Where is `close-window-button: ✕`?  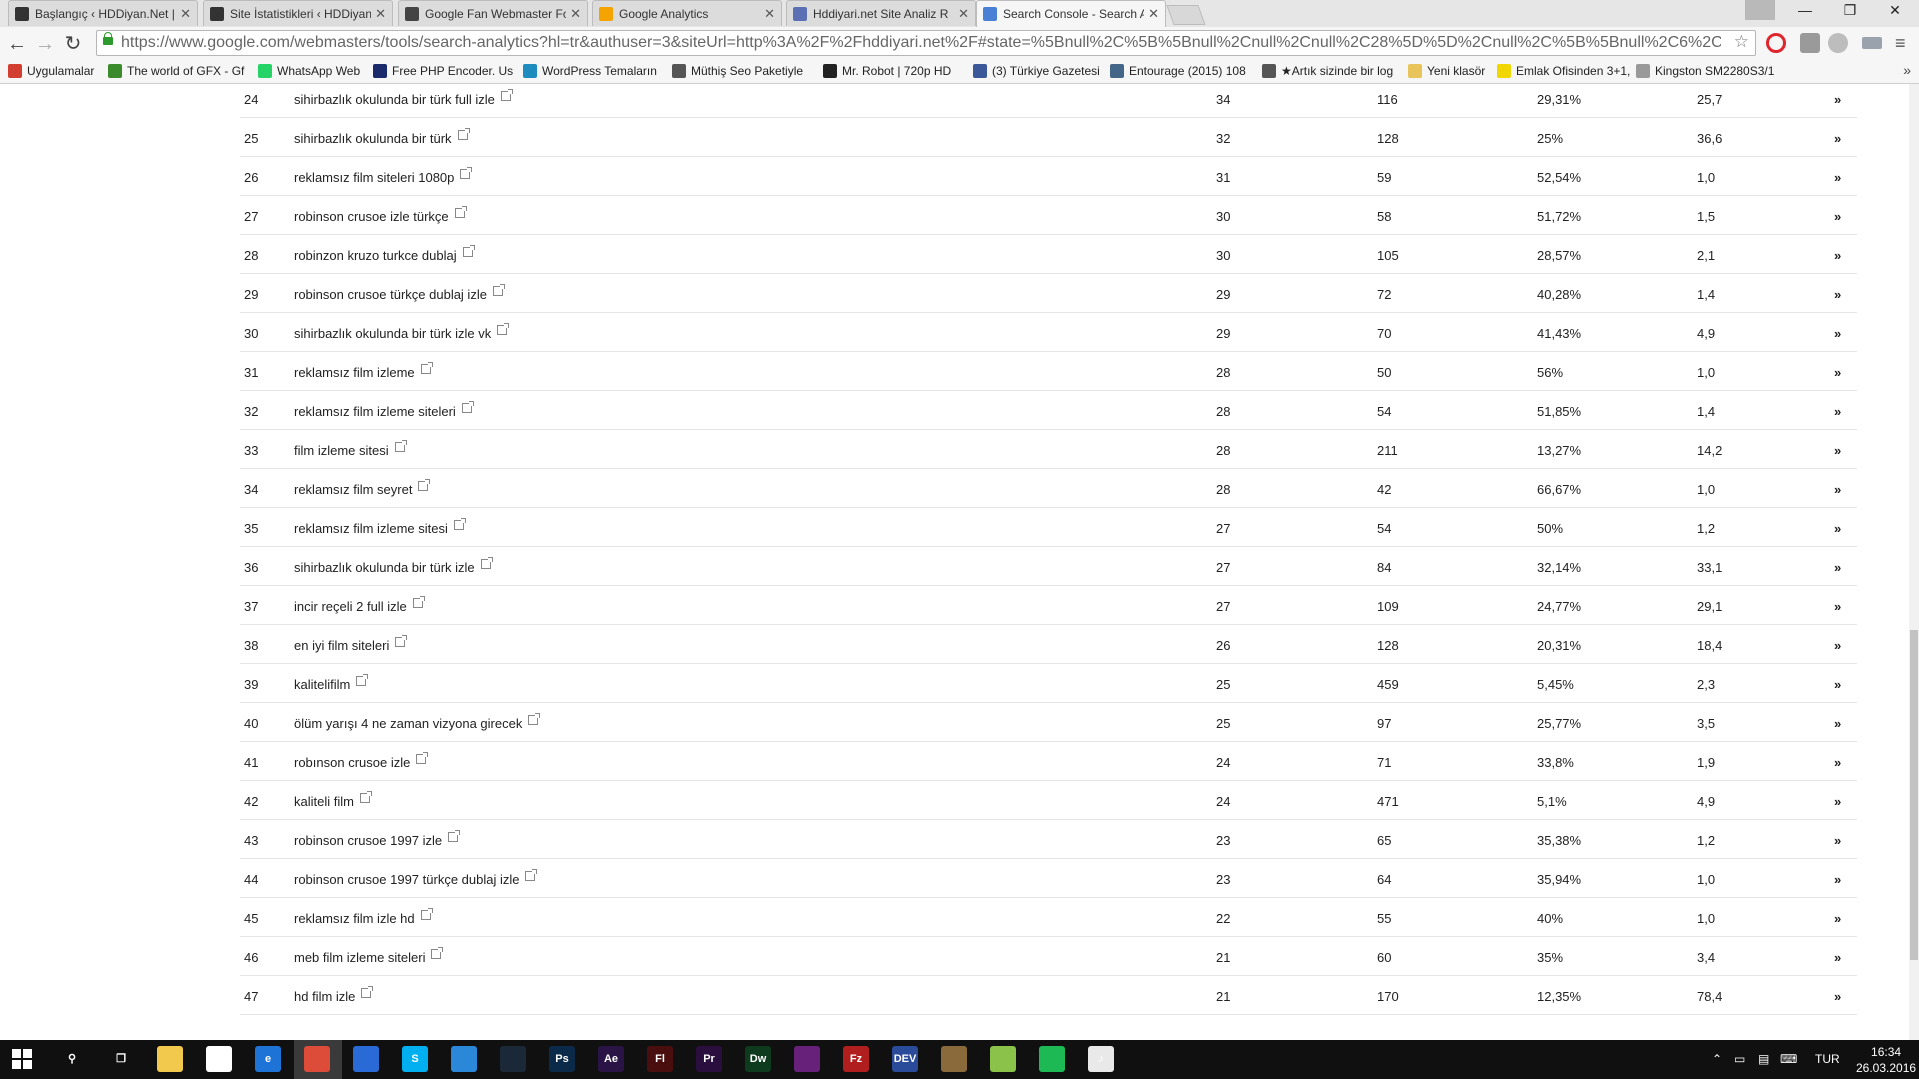 close-window-button: ✕ is located at coordinates (1895, 13).